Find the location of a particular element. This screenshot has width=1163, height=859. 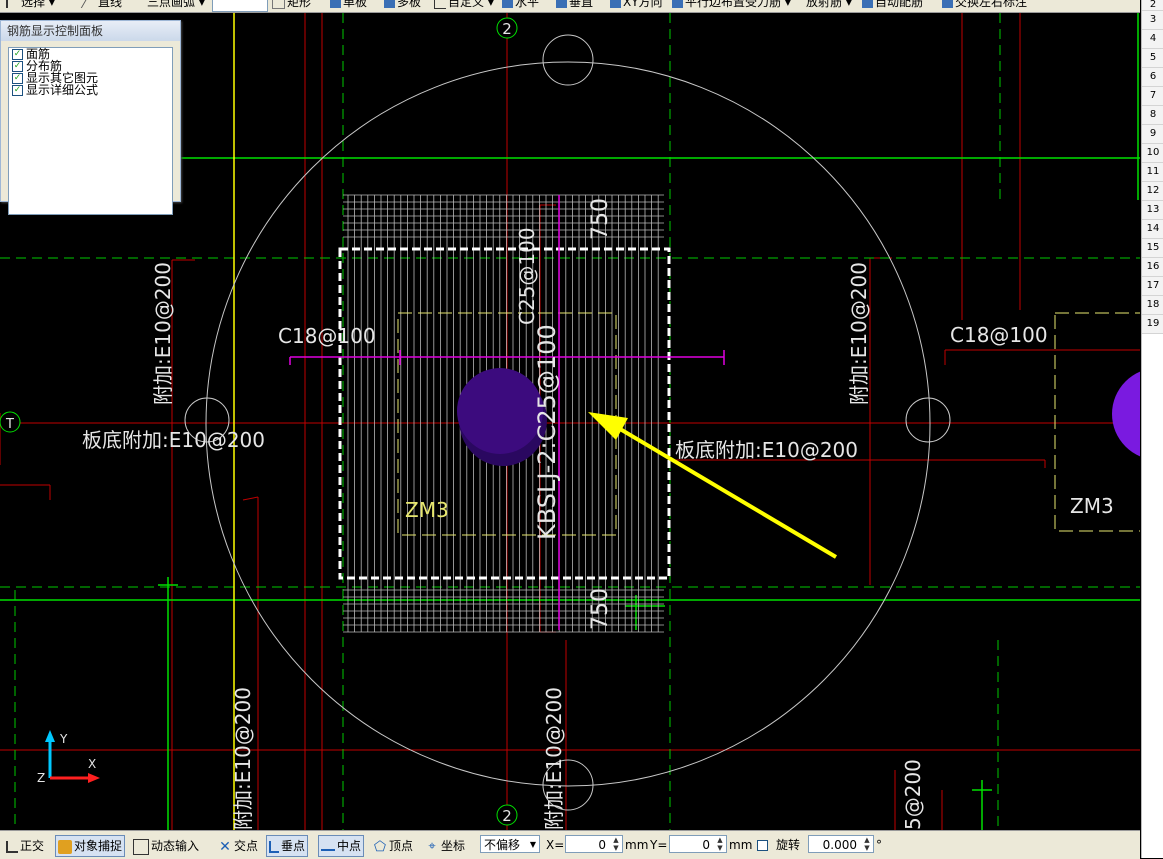

coordinate-icon: ⌖ is located at coordinates (432, 846).